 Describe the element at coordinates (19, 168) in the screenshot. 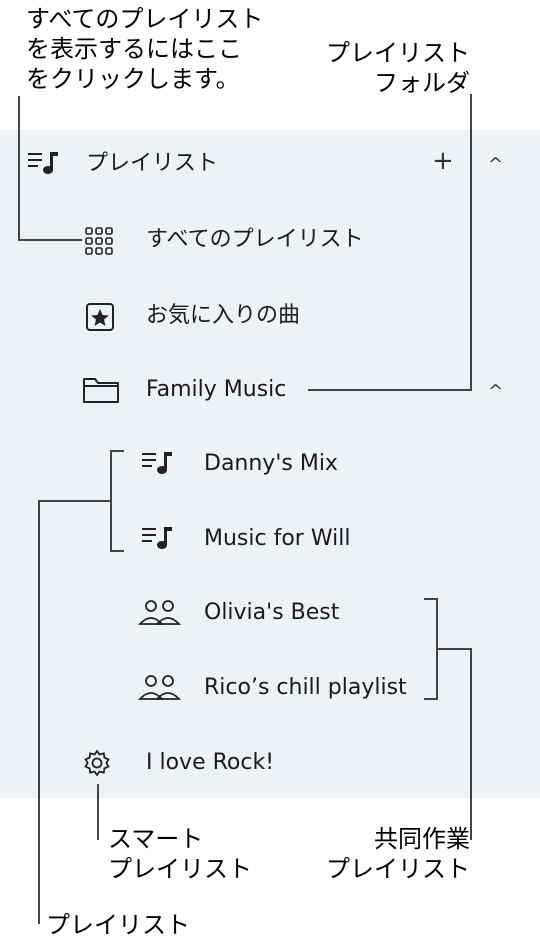

I see `leader-line-all-playlists` at that location.